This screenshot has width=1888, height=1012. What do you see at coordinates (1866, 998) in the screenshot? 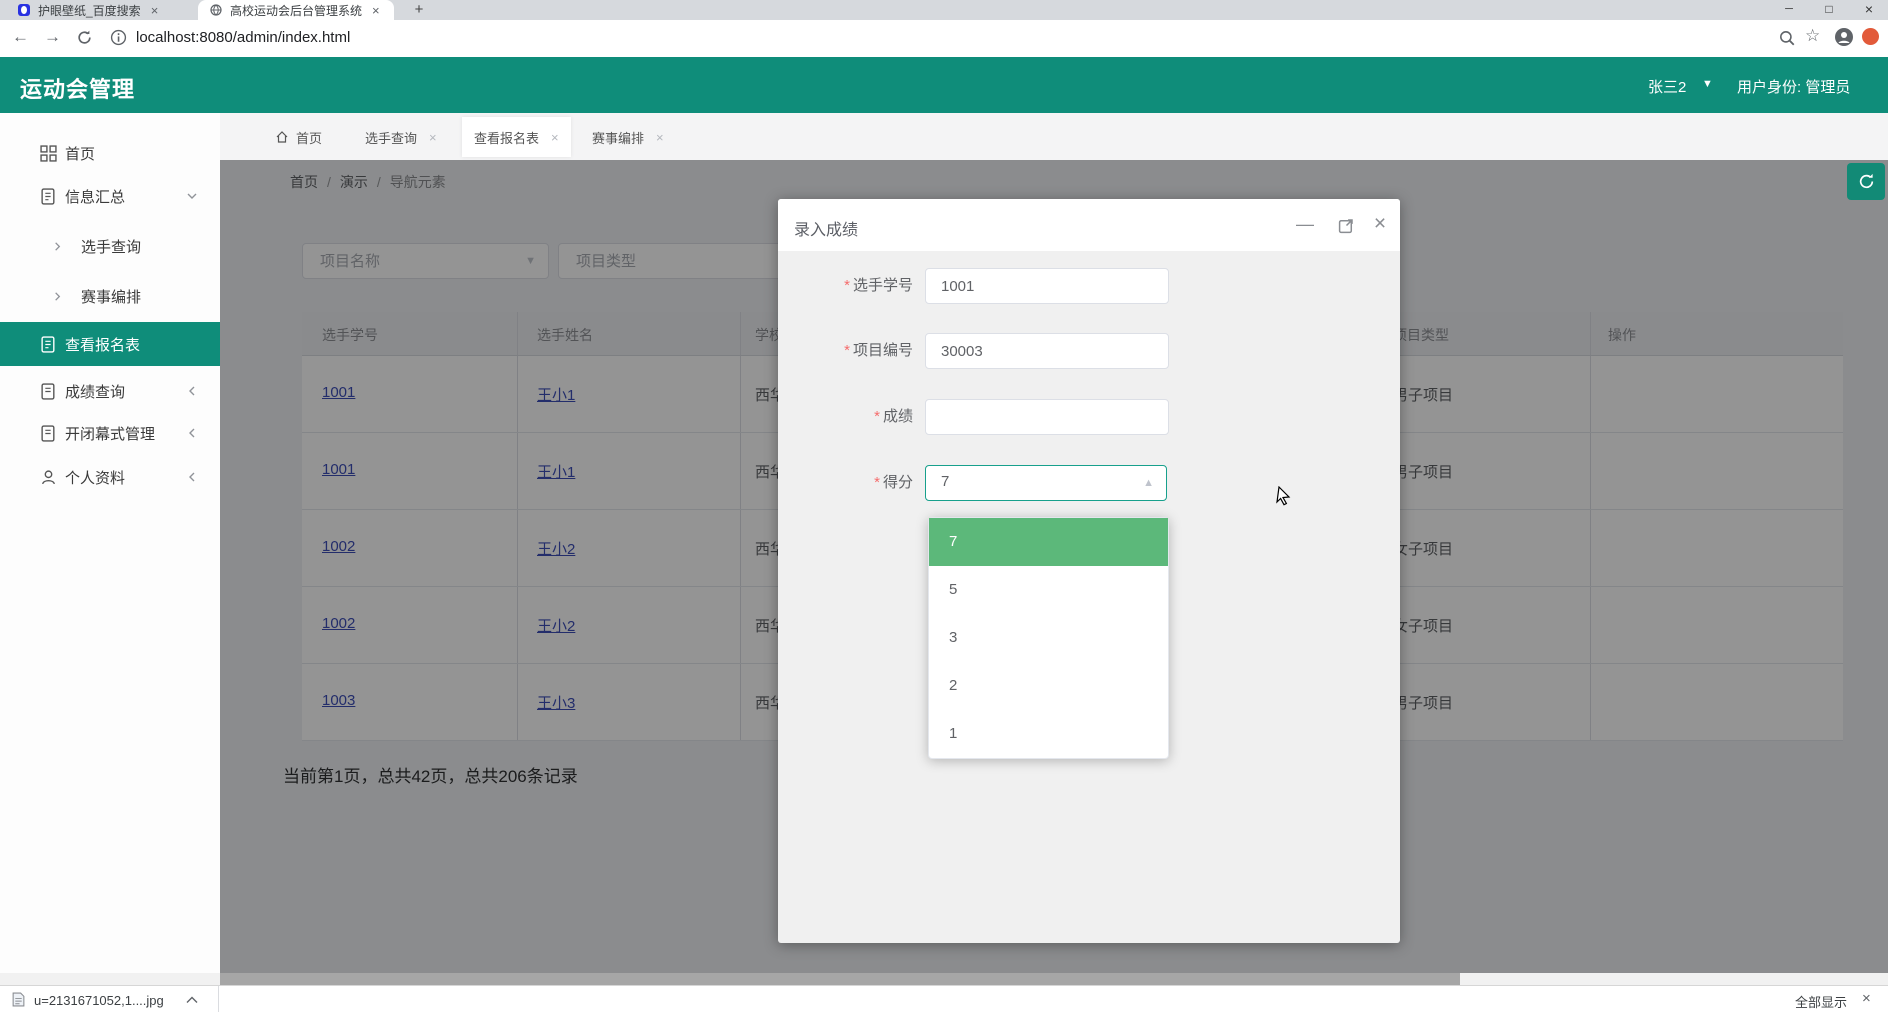
I see `downloads-close-icon: ×` at bounding box center [1866, 998].